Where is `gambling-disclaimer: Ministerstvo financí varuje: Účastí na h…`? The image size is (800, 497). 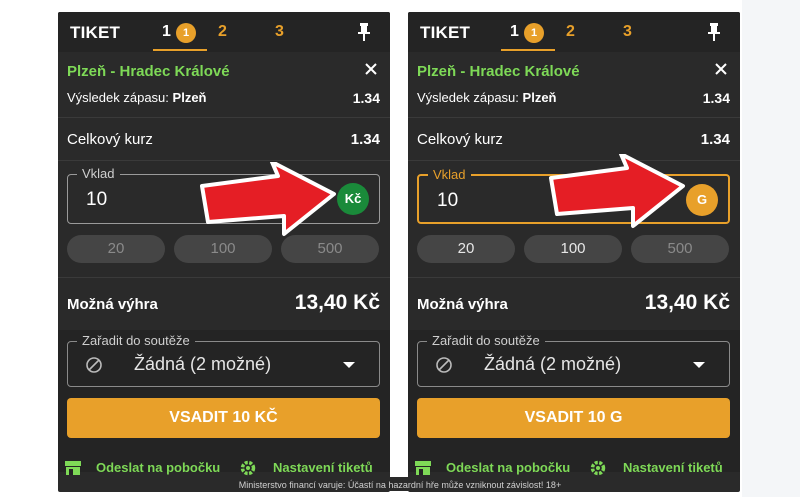
gambling-disclaimer: Ministerstvo financí varuje: Účastí na h… is located at coordinates (400, 485).